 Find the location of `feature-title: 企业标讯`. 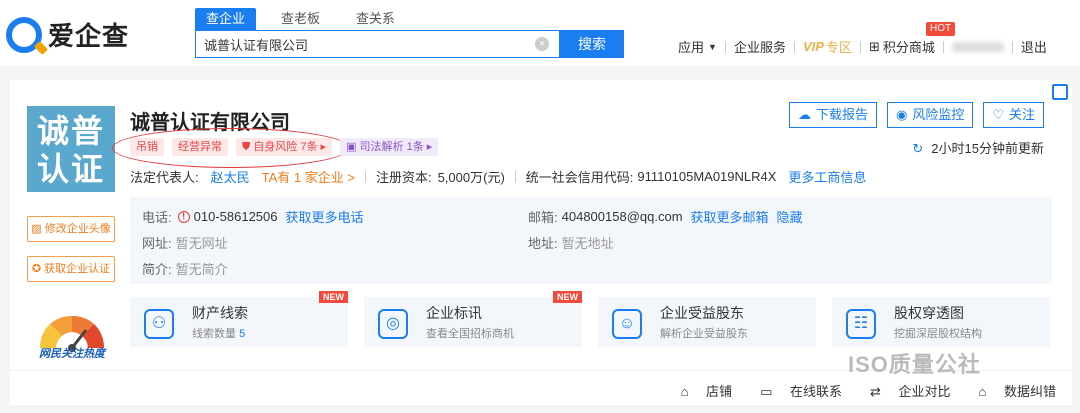

feature-title: 企业标讯 is located at coordinates (454, 313).